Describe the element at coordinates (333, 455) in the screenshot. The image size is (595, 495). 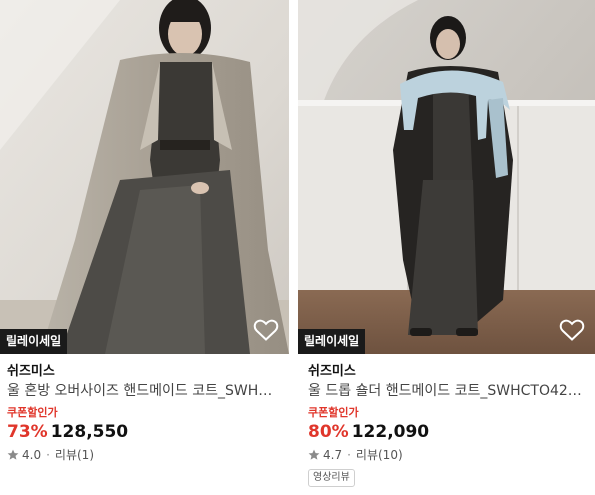
I see `rating-value: 4.7` at that location.